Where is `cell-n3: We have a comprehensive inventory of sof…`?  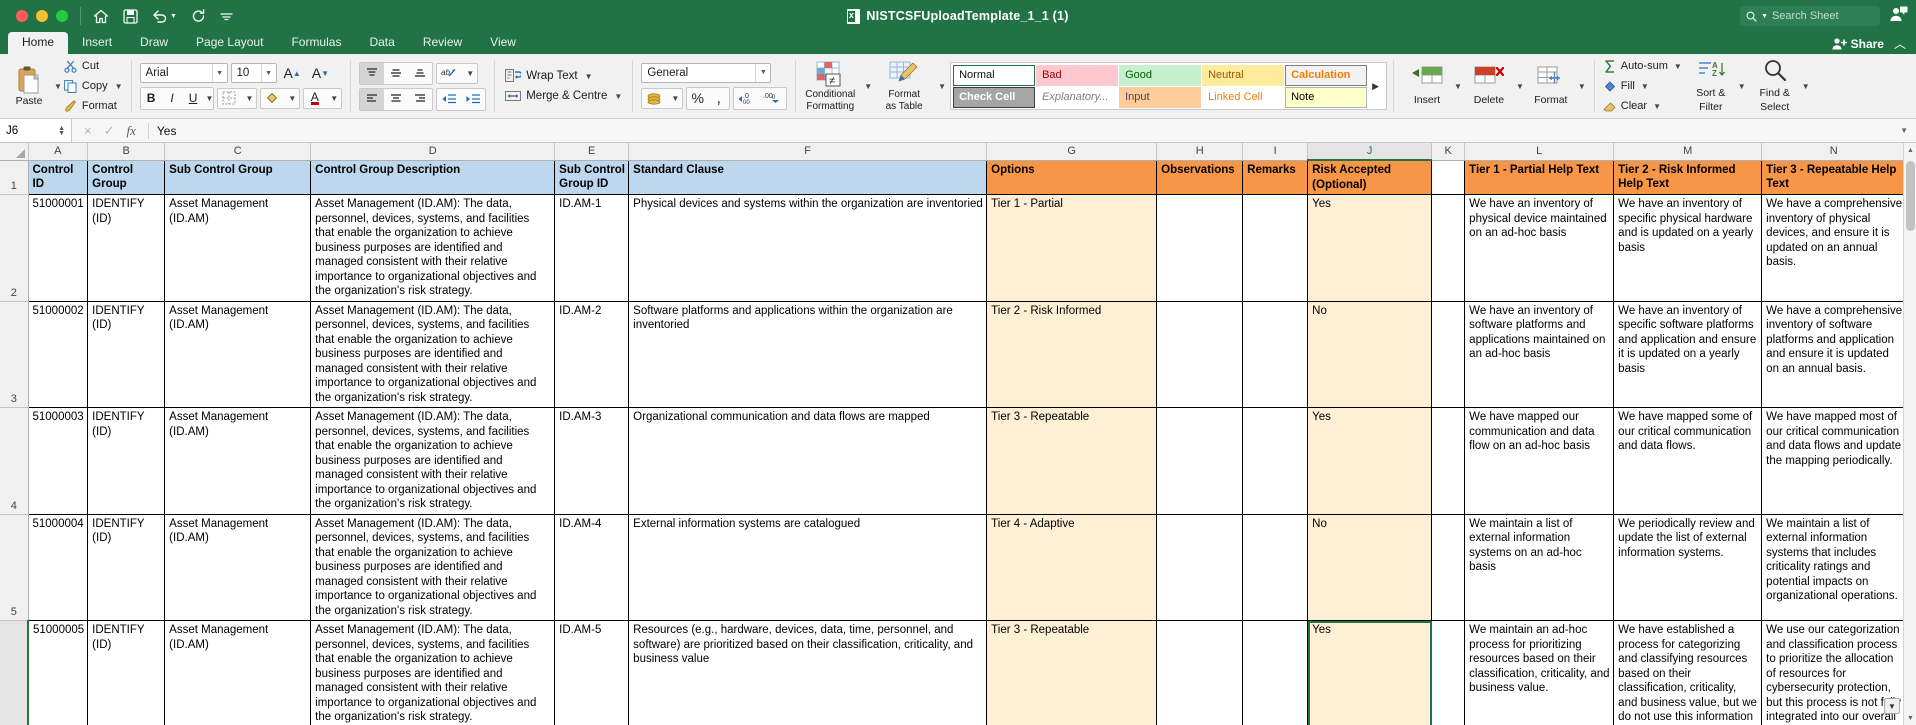 cell-n3: We have a comprehensive inventory of sof… is located at coordinates (1834, 354).